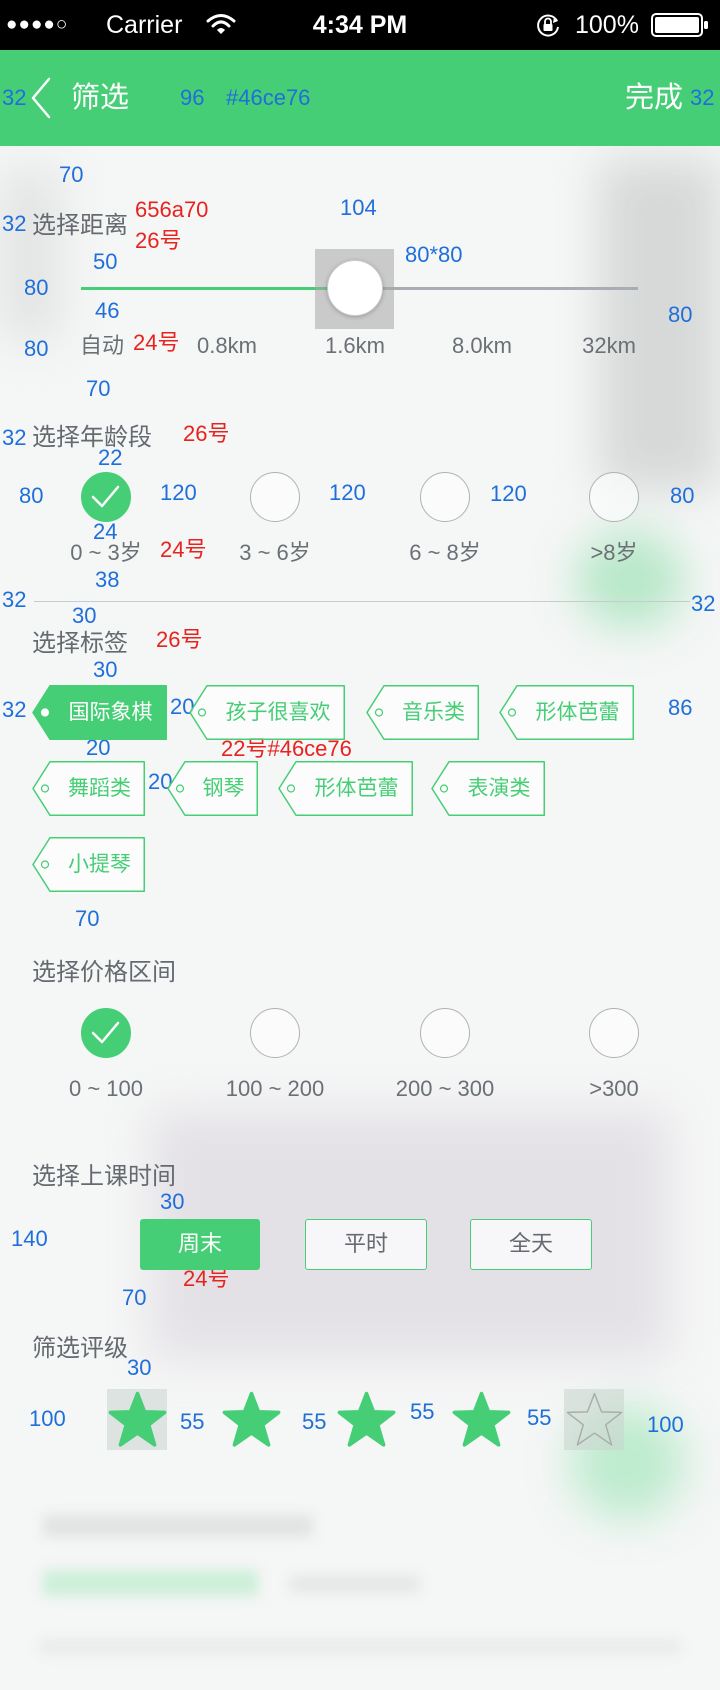 Image resolution: width=720 pixels, height=1690 pixels. I want to click on tag-chip: 音乐类, so click(422, 712).